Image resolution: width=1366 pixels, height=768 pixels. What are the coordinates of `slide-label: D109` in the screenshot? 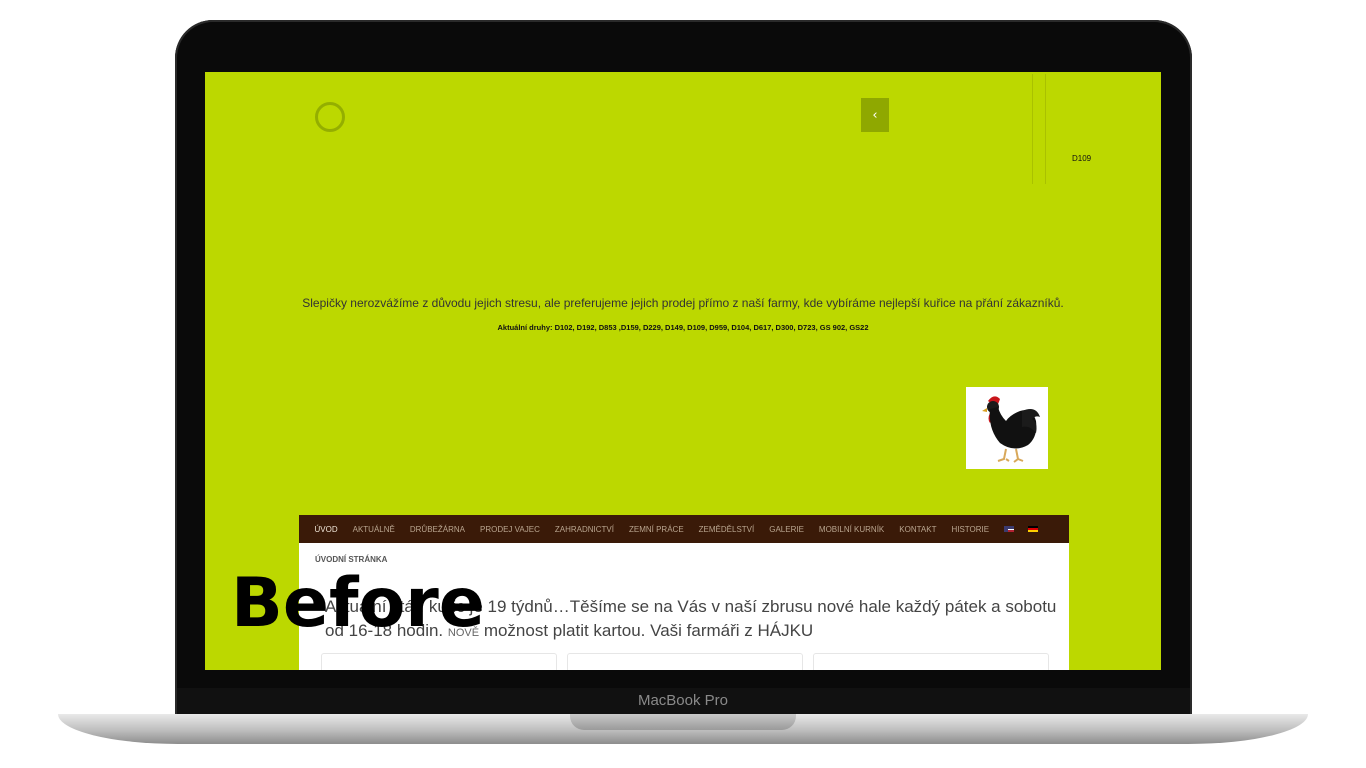 It's located at (1082, 158).